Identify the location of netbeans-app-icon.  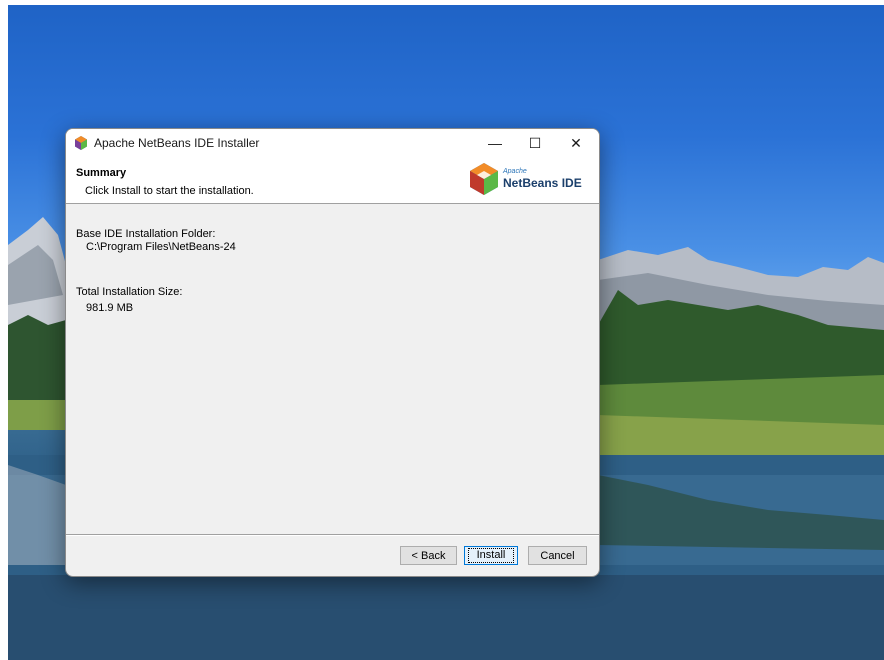
(81, 143).